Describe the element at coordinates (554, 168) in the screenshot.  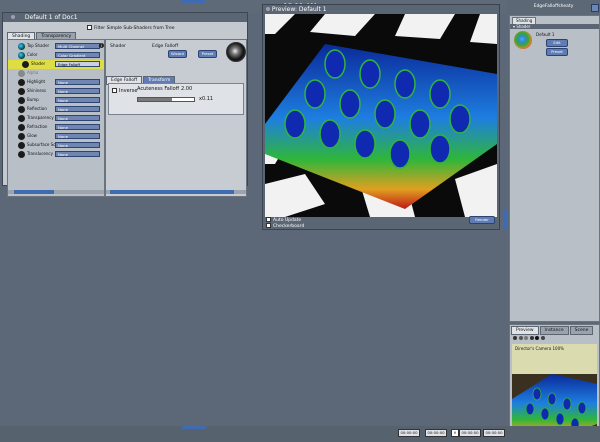
I see `shading-panel: Shading ▾ Shader Default 1 Edit Preset` at that location.